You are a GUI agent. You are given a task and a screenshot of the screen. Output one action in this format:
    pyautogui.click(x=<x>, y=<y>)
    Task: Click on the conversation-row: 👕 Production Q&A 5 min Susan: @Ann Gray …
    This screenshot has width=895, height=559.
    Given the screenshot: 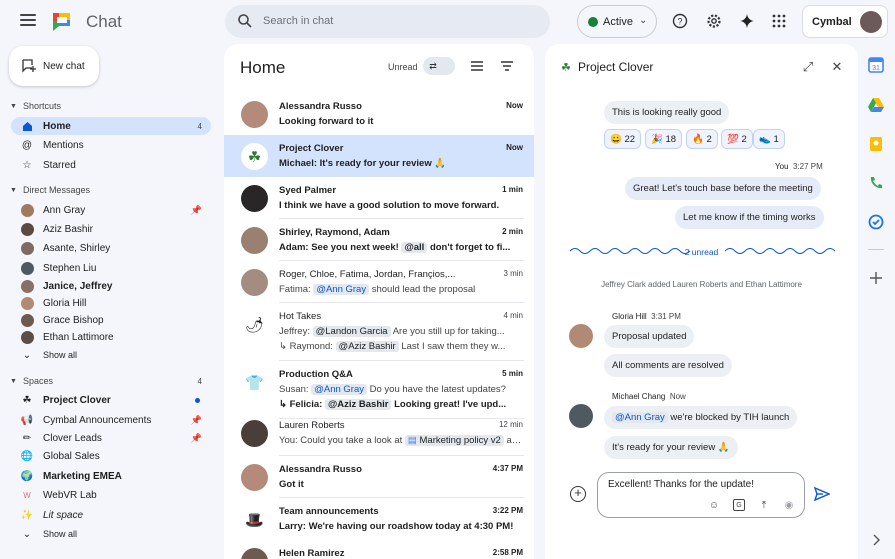 What is the action you would take?
    pyautogui.click(x=379, y=389)
    